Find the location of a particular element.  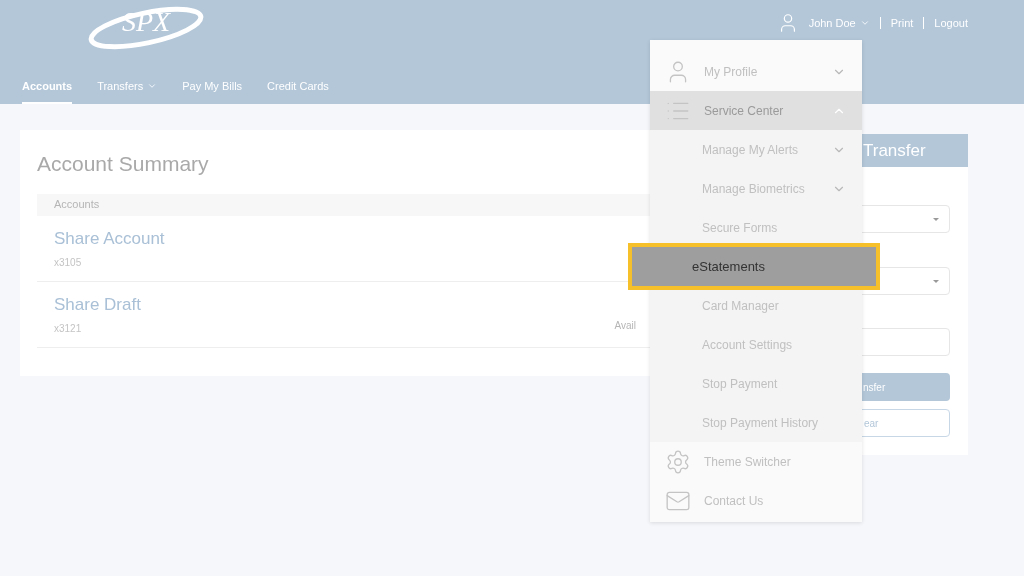

menu-item: Contact Us is located at coordinates (756, 500).